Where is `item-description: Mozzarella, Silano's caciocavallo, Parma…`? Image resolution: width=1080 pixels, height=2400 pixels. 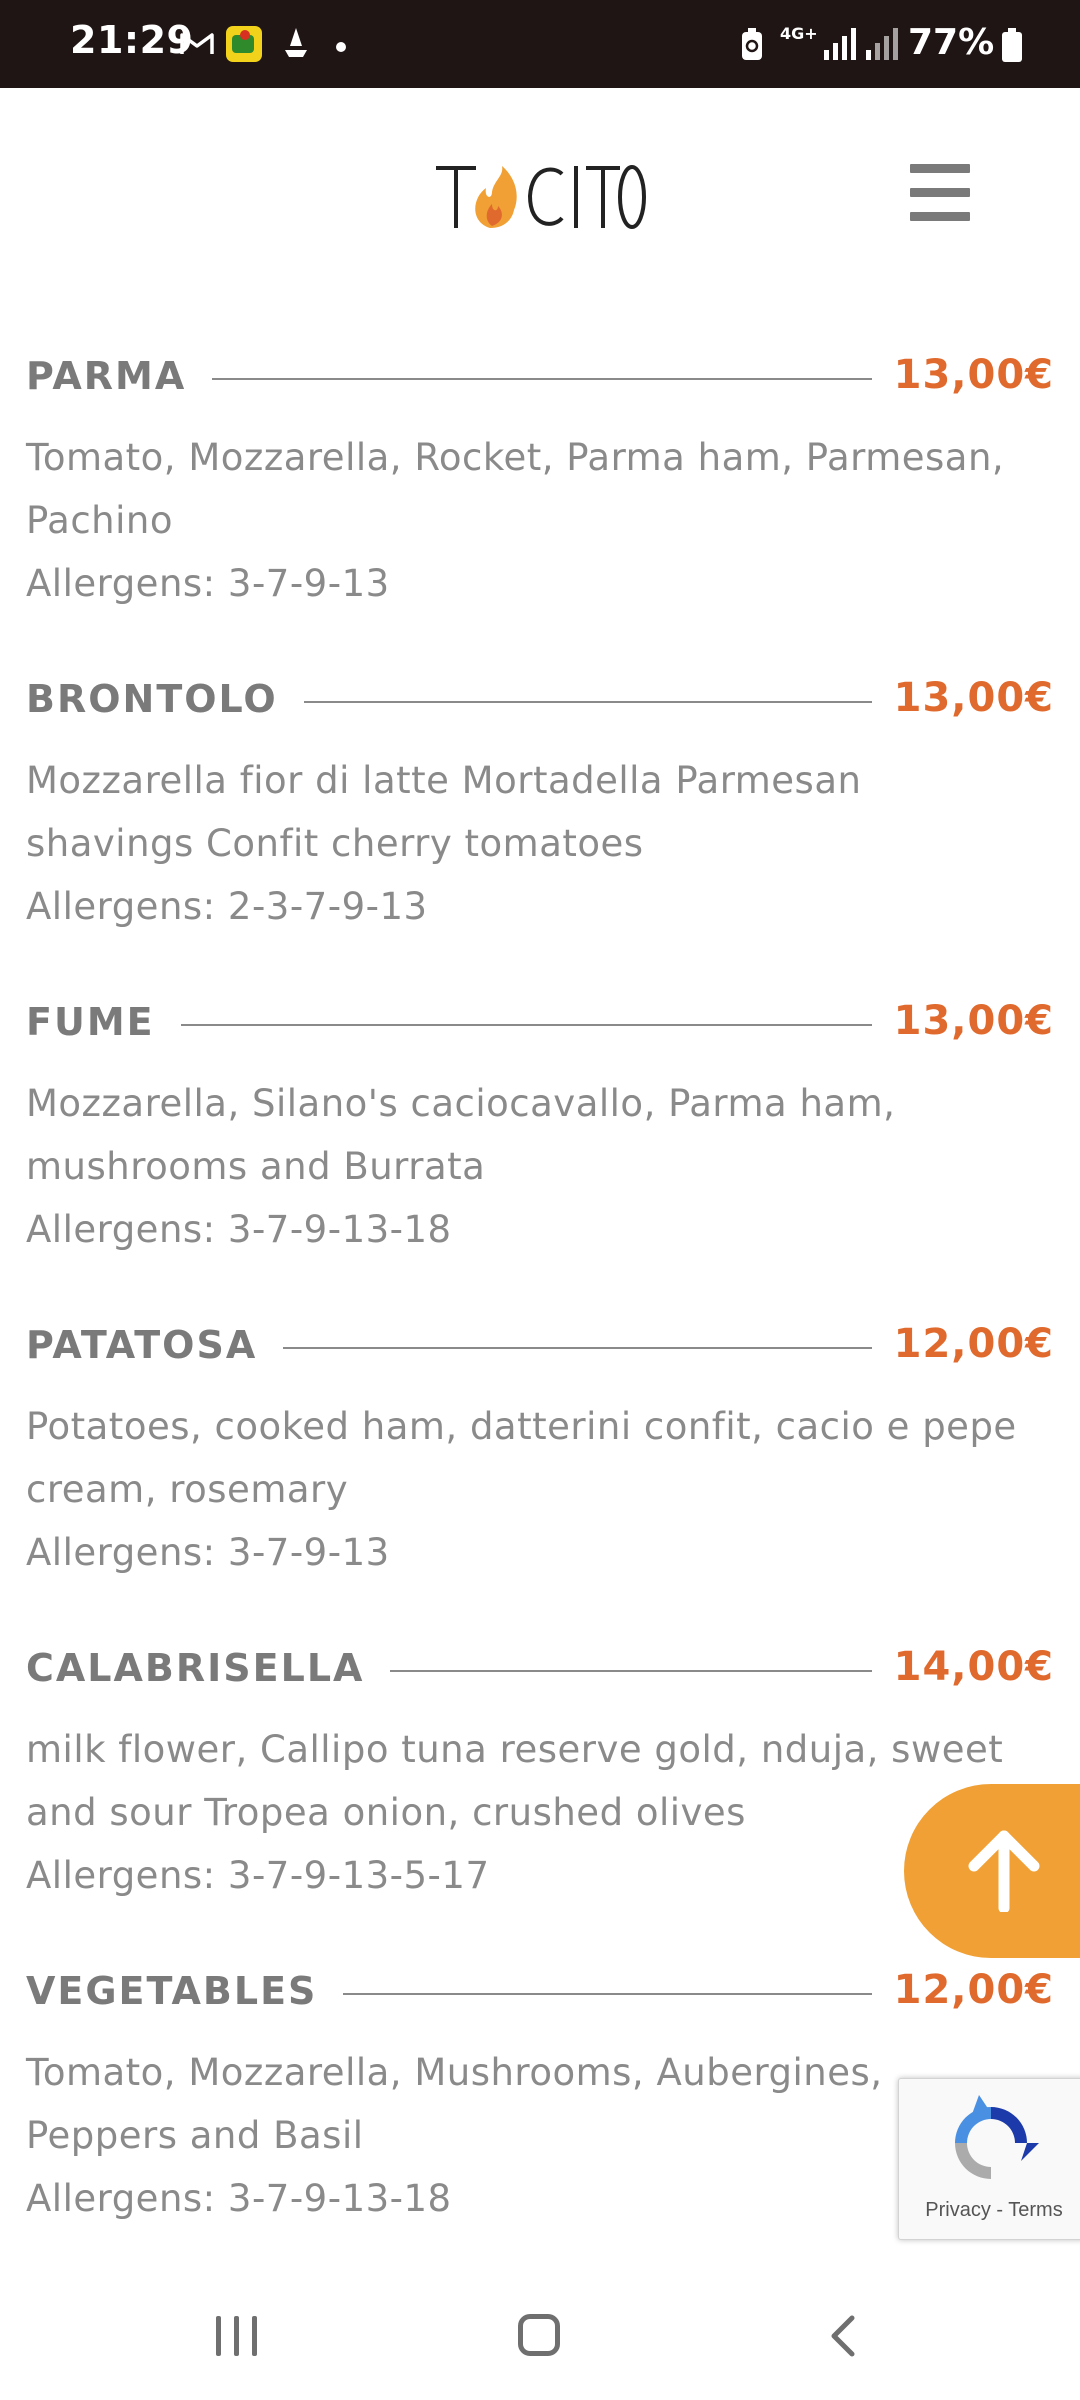
item-description: Mozzarella, Silano's caciocavallo, Parma… is located at coordinates (461, 1135).